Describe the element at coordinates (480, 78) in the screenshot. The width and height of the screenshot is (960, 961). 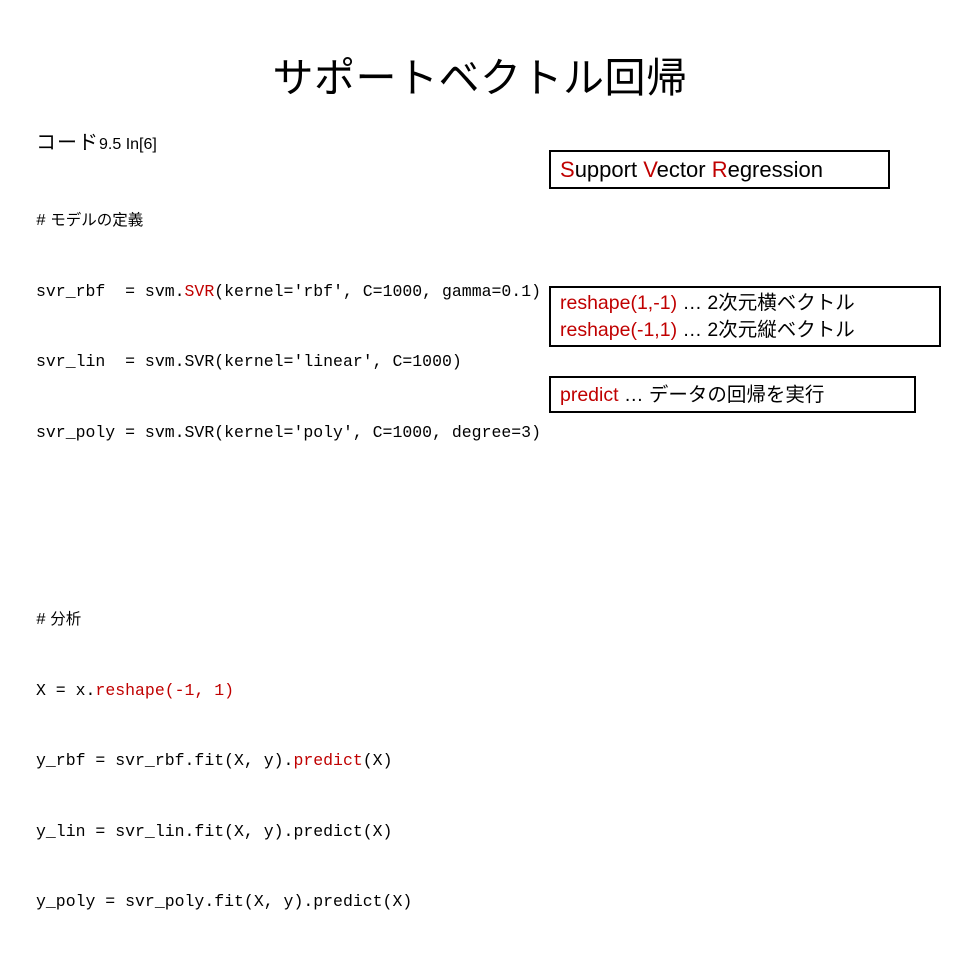
I see `page-title: サポートベクトル回帰` at that location.